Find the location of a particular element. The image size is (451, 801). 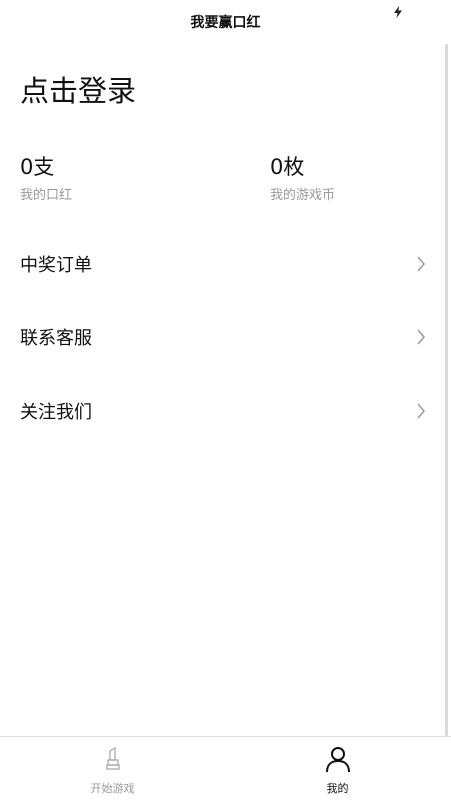

menu-item-label: 联系客服 is located at coordinates (56, 338).